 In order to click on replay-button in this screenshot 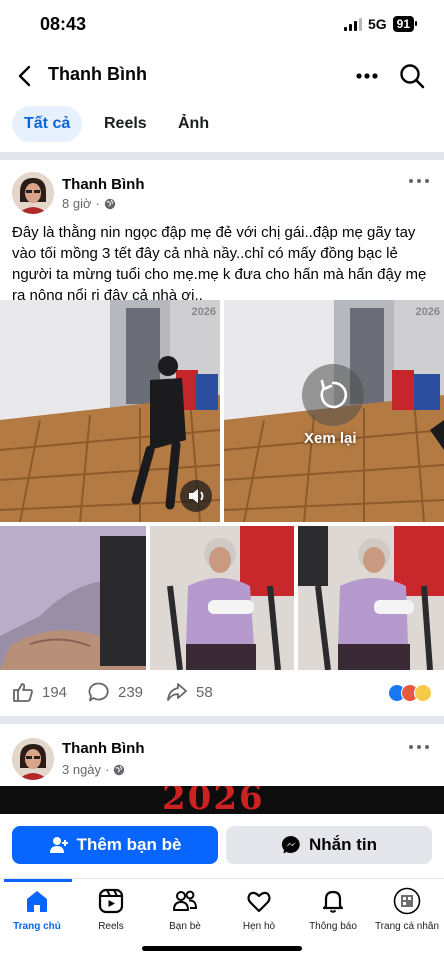, I will do `click(333, 395)`.